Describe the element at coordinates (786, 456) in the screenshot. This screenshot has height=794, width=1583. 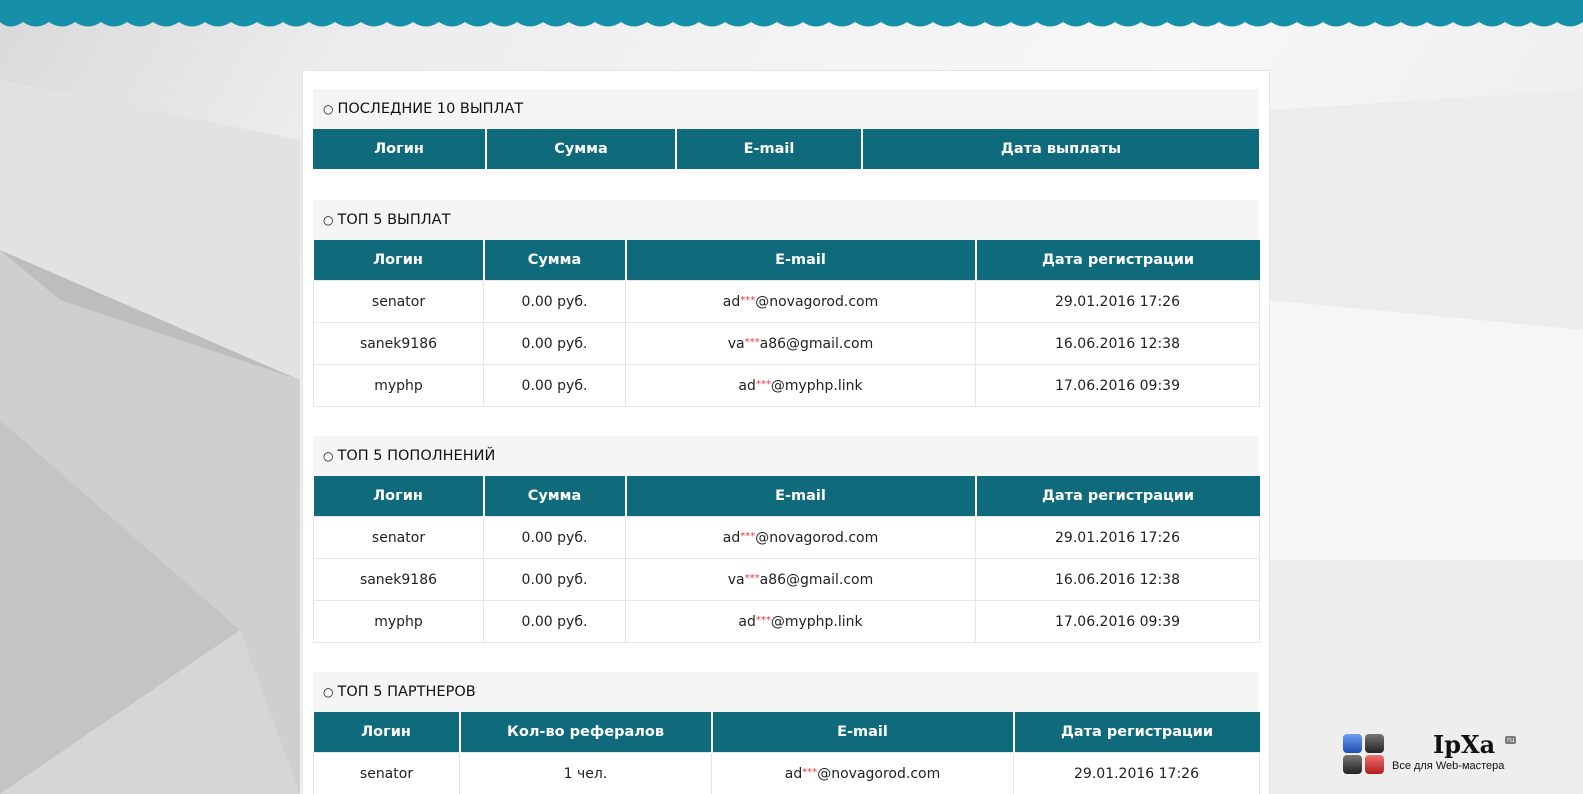
I see `section-title: ○ ТОП 5 ПОПОЛНЕНИЙ` at that location.